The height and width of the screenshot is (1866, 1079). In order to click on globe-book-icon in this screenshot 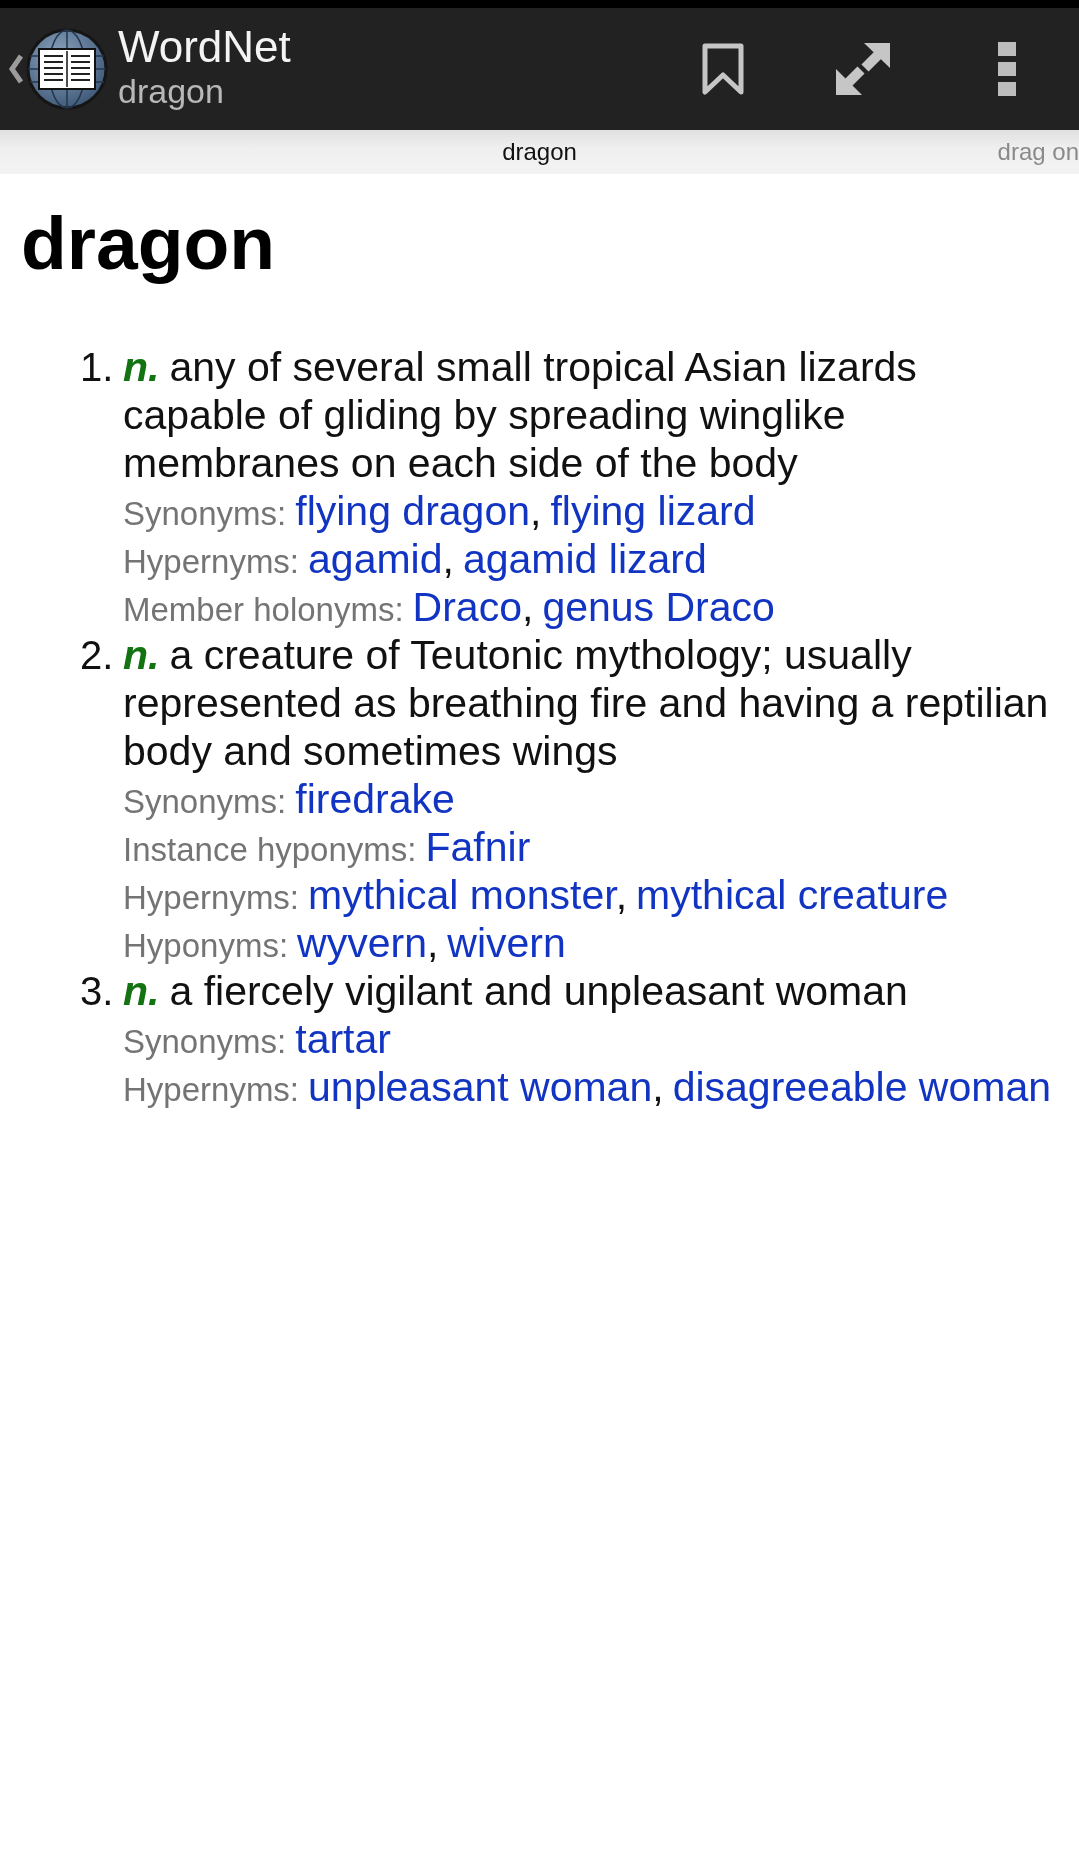, I will do `click(67, 69)`.